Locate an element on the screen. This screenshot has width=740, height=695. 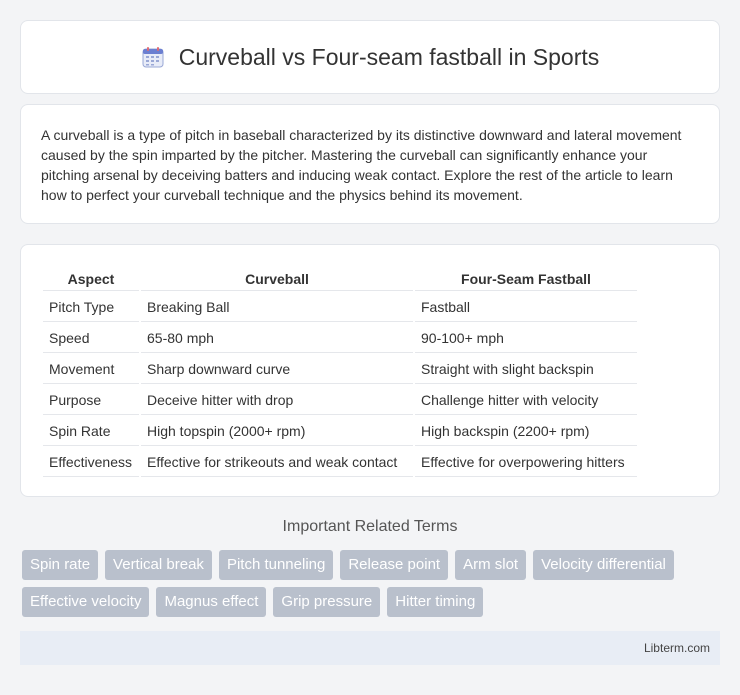
term-tag: Vertical break is located at coordinates (158, 565).